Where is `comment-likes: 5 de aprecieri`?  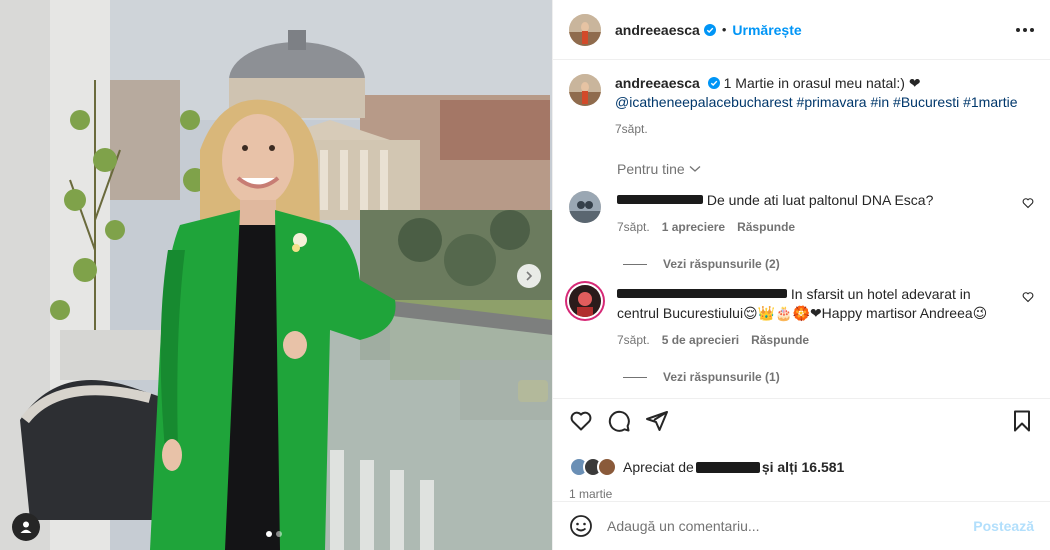 comment-likes: 5 de aprecieri is located at coordinates (700, 340).